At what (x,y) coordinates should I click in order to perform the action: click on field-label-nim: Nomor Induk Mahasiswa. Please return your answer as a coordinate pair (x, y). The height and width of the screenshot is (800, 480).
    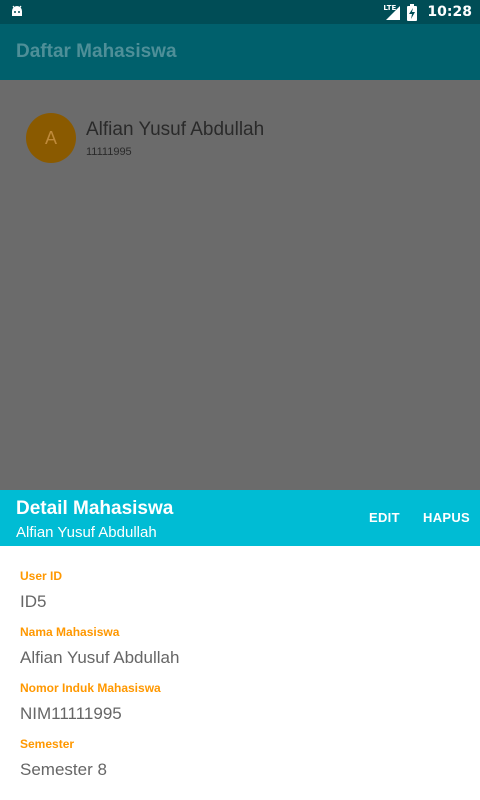
    Looking at the image, I should click on (90, 688).